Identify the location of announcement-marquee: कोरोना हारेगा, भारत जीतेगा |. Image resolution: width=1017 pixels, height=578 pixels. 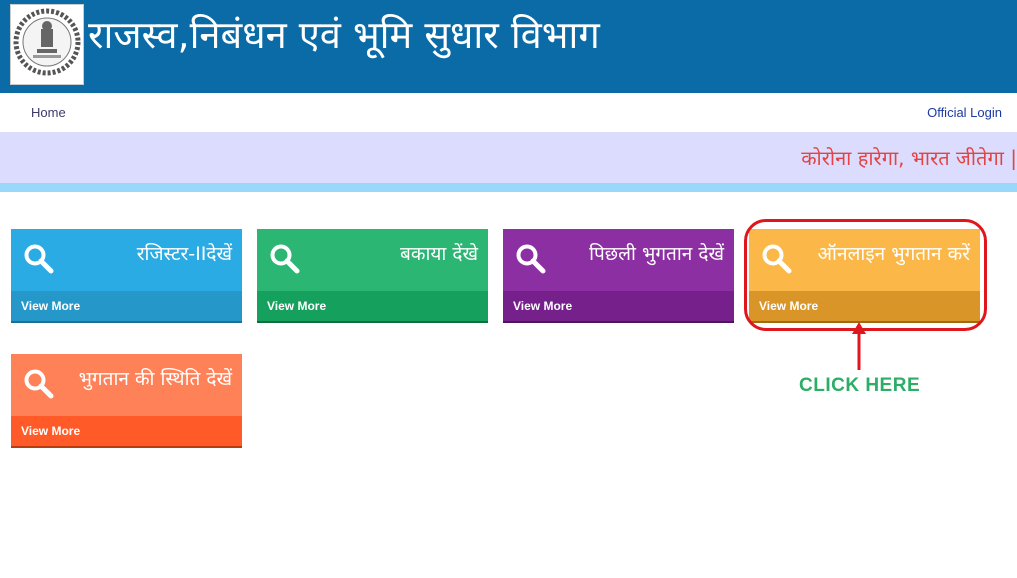
(508, 157).